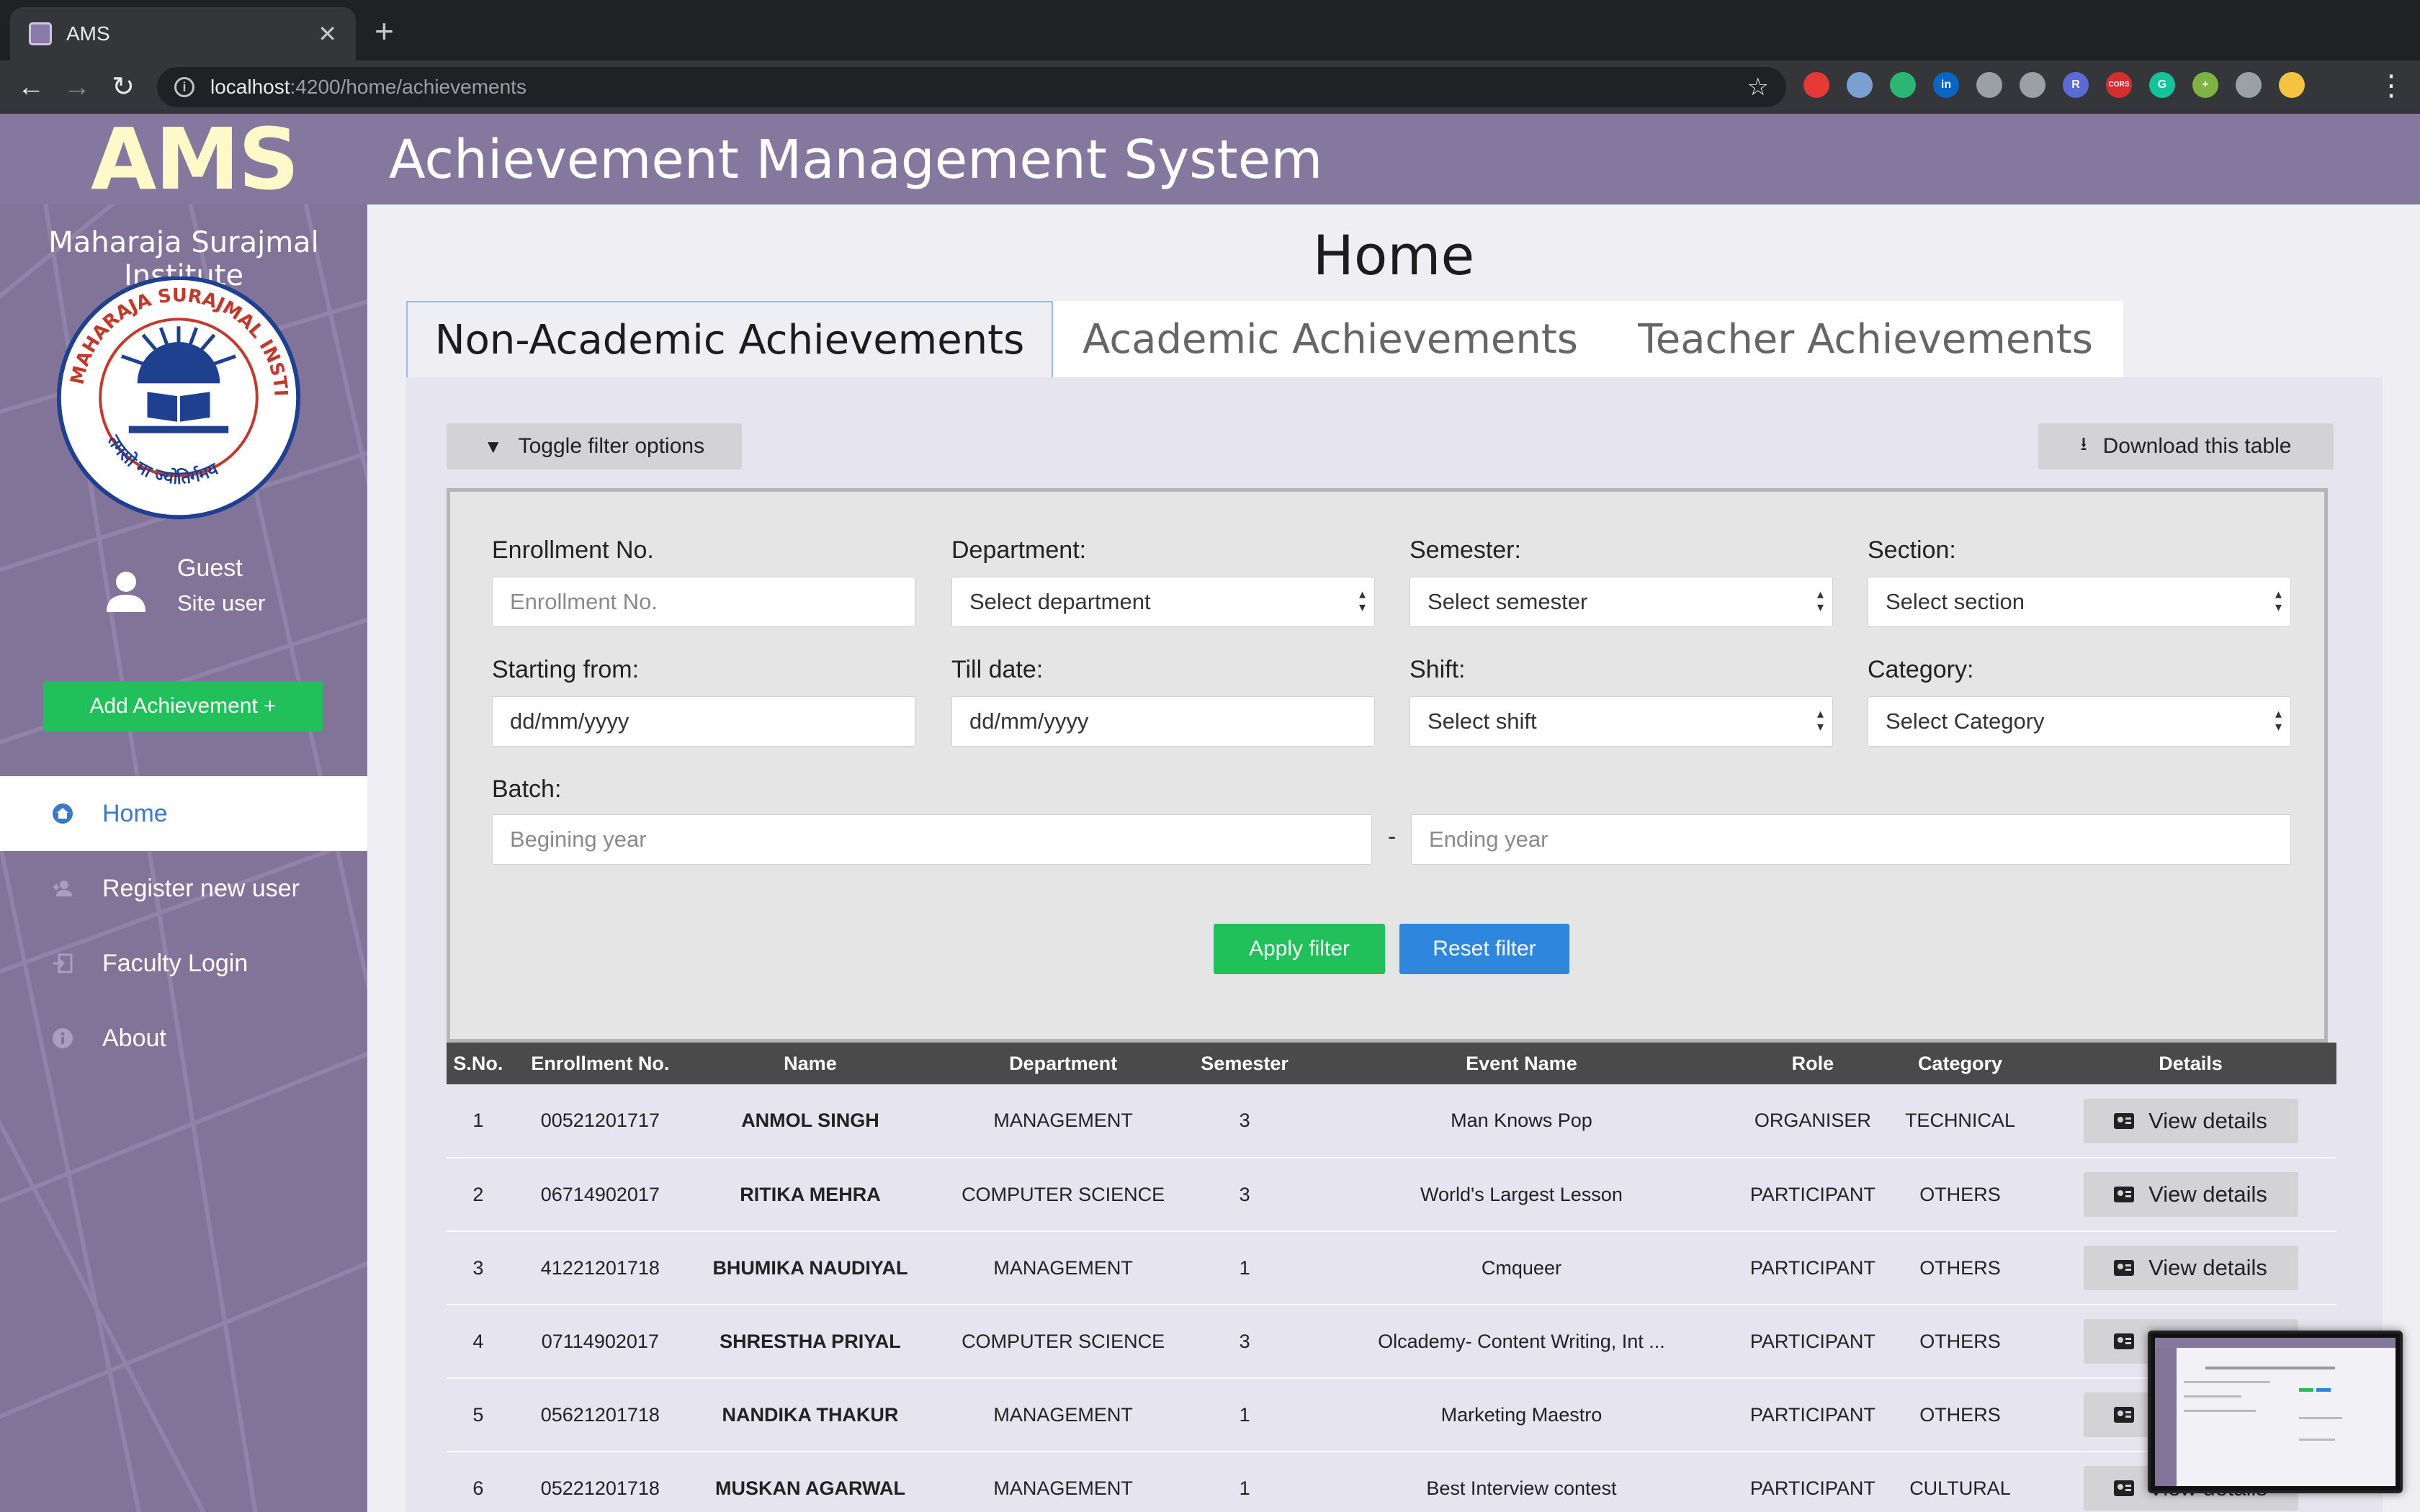 This screenshot has width=2420, height=1512. Describe the element at coordinates (2119, 85) in the screenshot. I see `cors-extension-icon: CORS` at that location.